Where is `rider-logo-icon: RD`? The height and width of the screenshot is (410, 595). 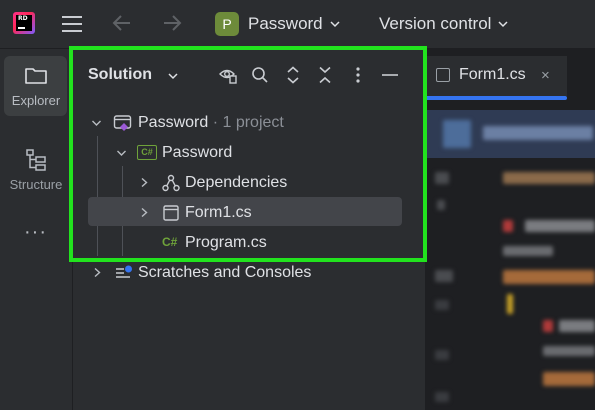 rider-logo-icon: RD is located at coordinates (24, 23).